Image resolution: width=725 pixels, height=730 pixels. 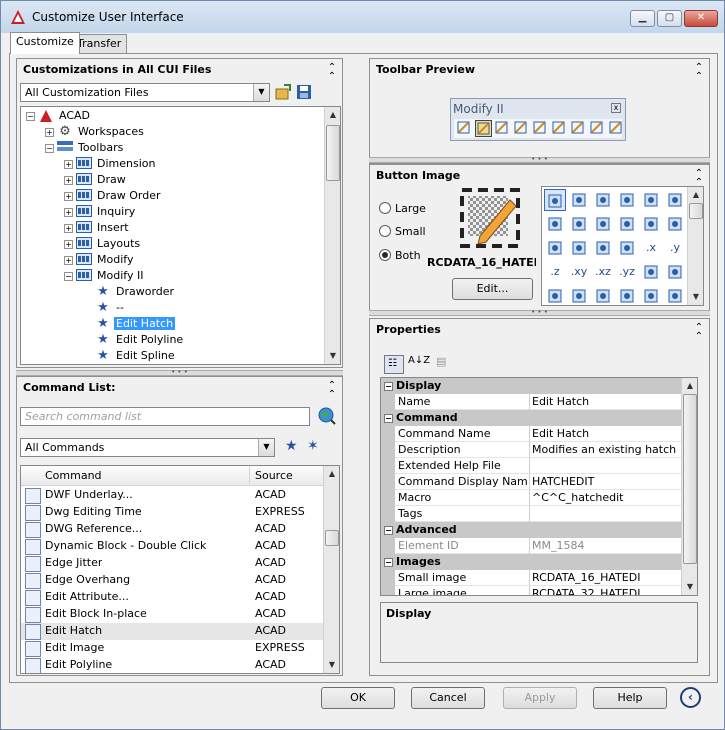 What do you see at coordinates (134, 340) in the screenshot?
I see `tree-node: ★ Edit Polyline` at bounding box center [134, 340].